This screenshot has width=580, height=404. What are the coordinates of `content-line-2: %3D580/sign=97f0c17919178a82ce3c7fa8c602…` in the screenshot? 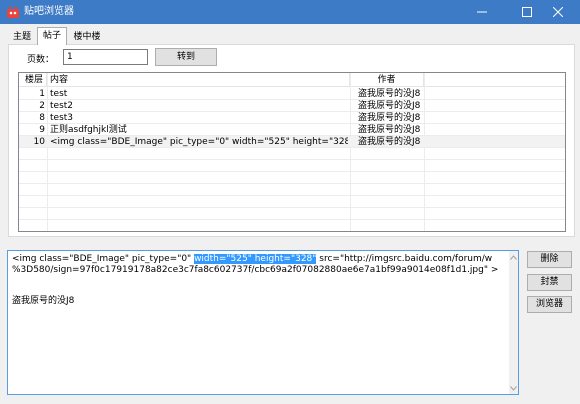 It's located at (255, 270).